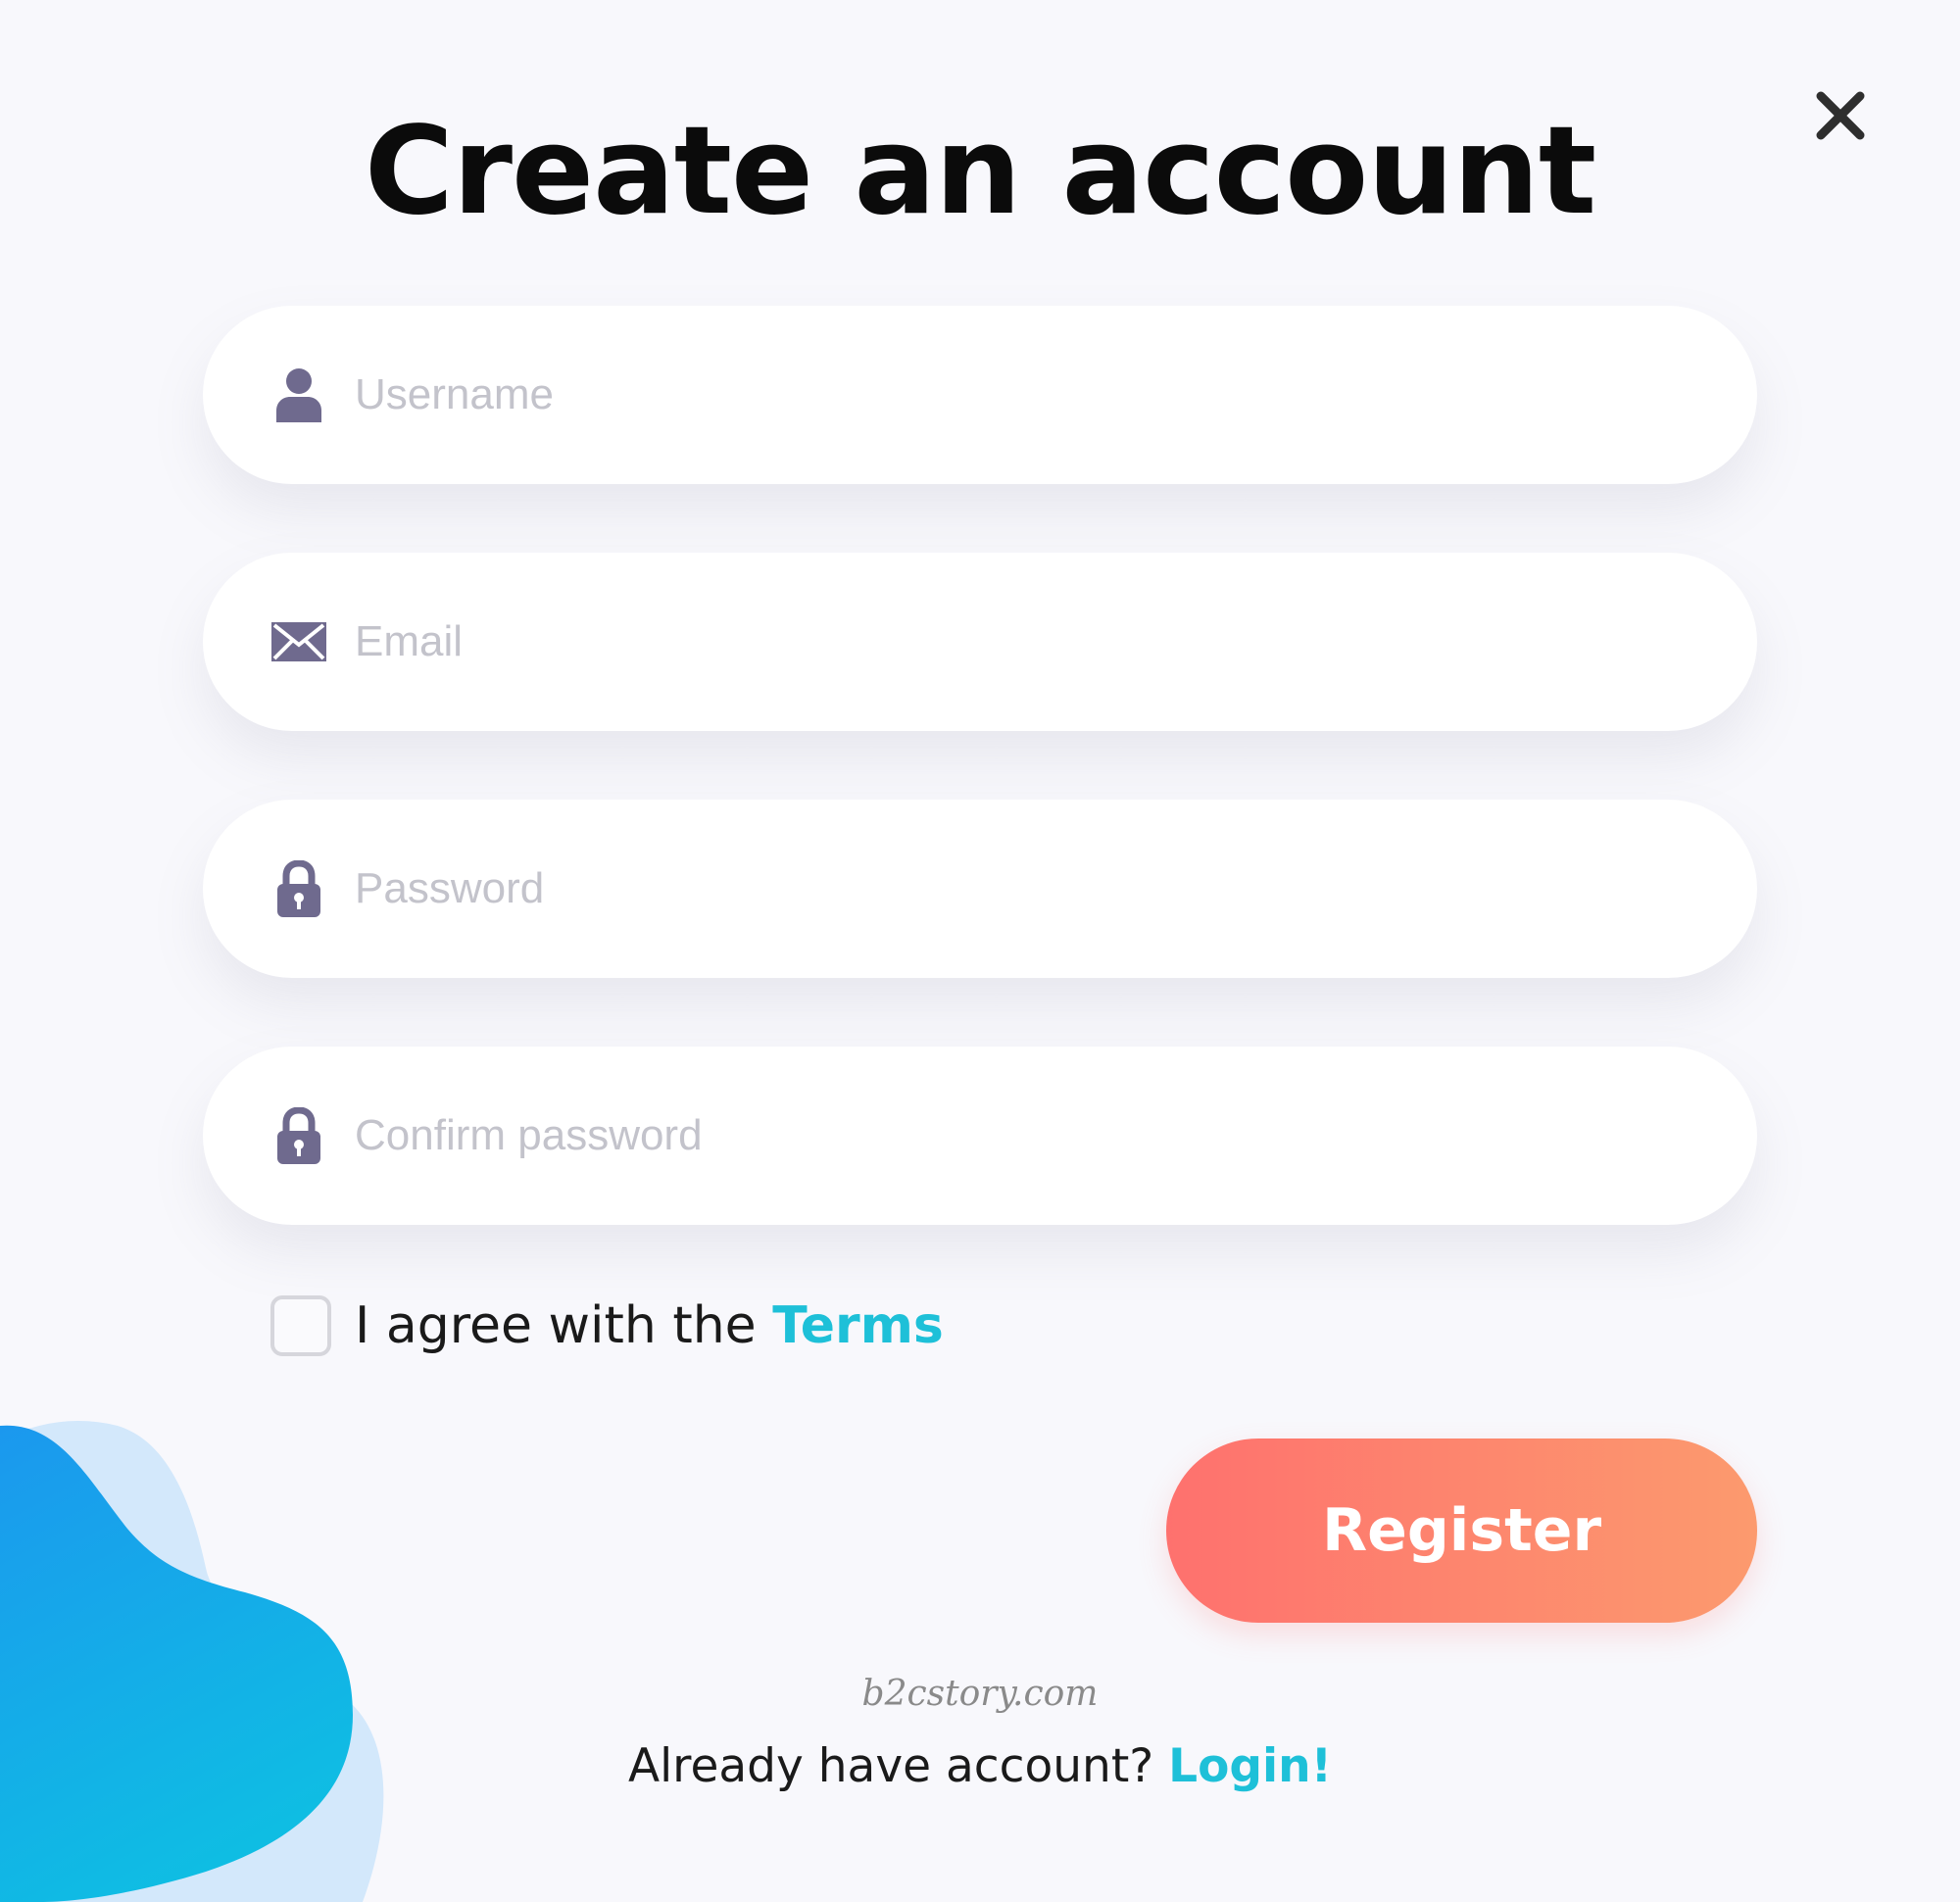  What do you see at coordinates (1461, 1531) in the screenshot?
I see `register-button: Register` at bounding box center [1461, 1531].